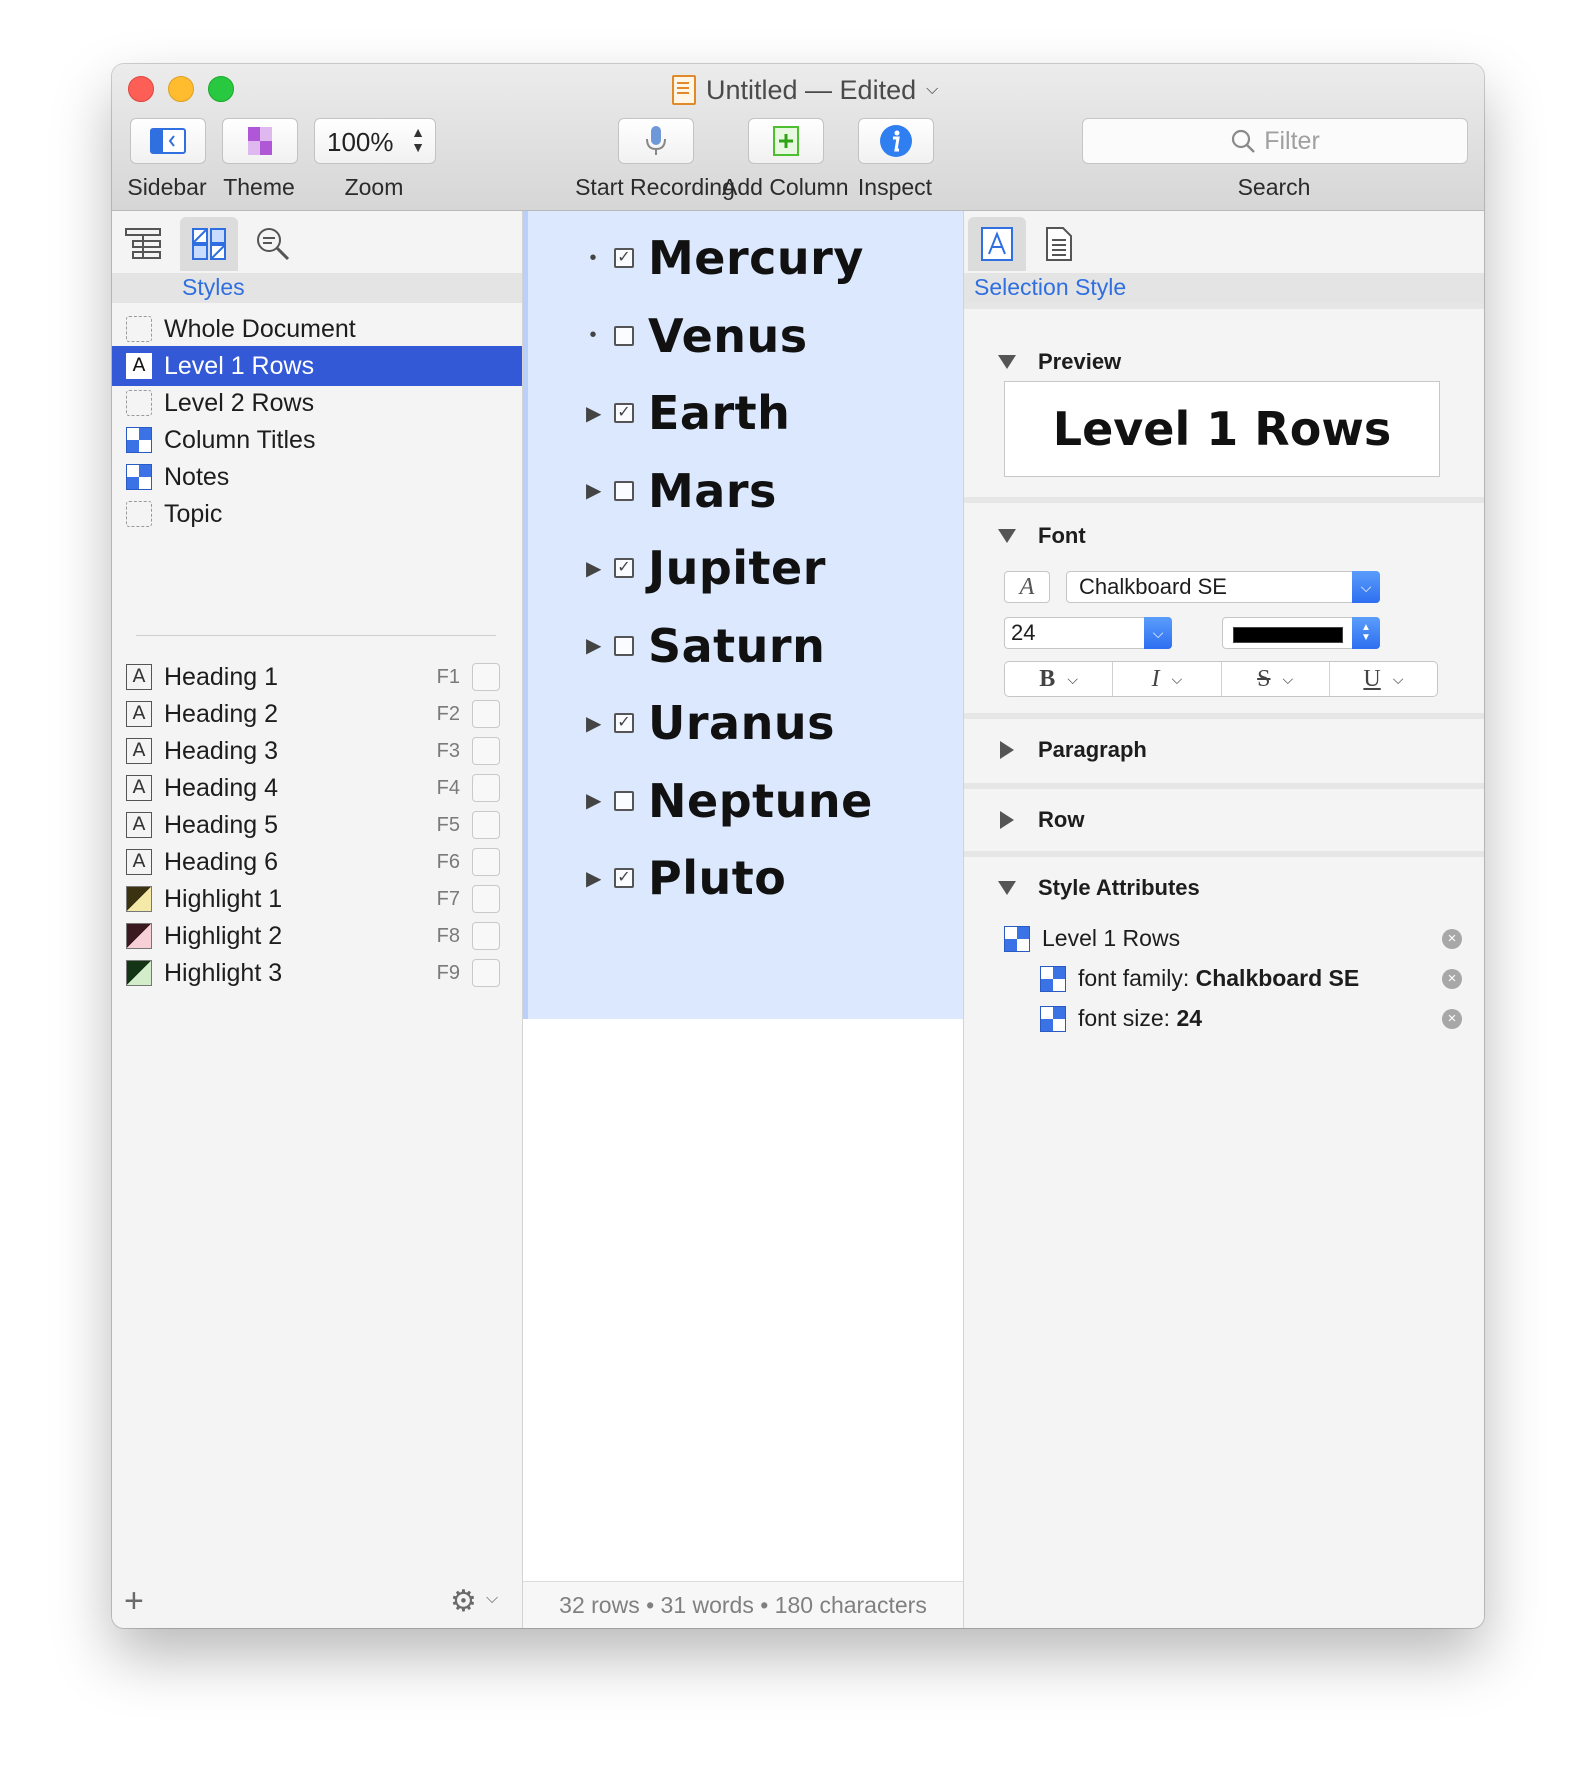 The height and width of the screenshot is (1782, 1588). Describe the element at coordinates (1041, 820) in the screenshot. I see `row-disclosure: Row` at that location.